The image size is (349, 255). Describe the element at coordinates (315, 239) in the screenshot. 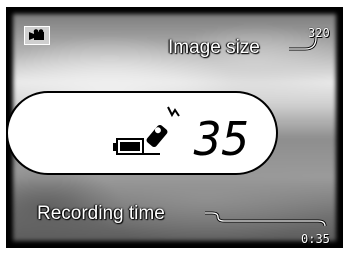

I see `recording-time-value: 0:35` at that location.